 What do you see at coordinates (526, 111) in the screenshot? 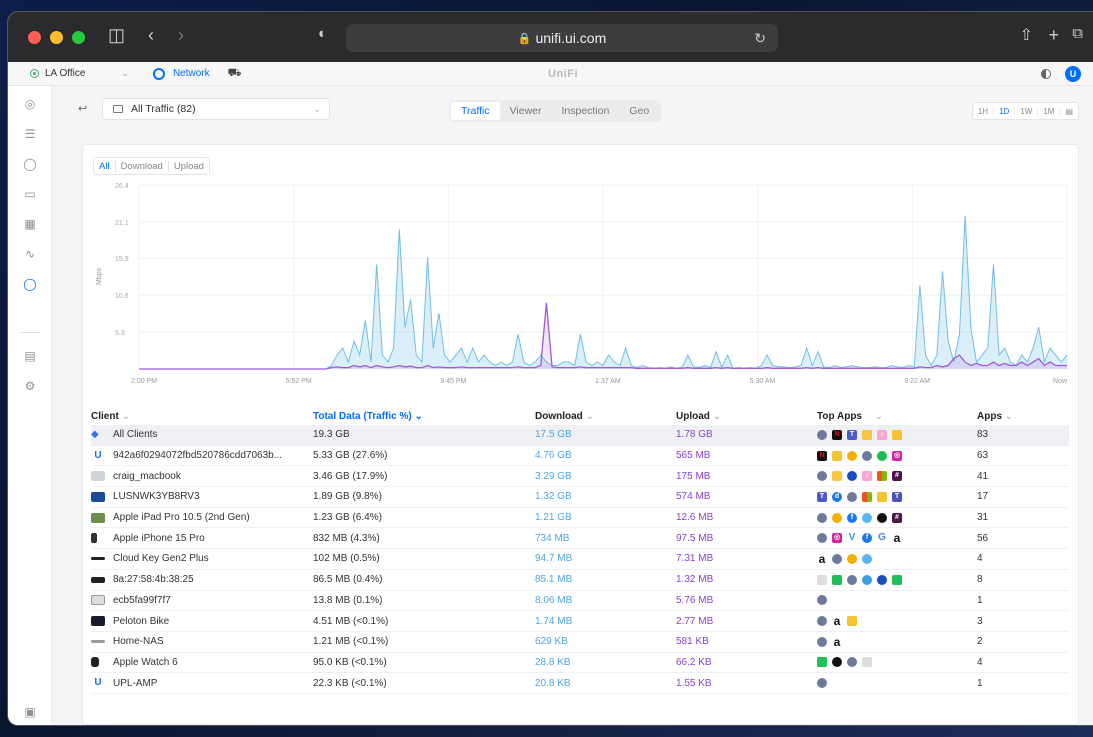
I see `tab-viewer: Viewer` at bounding box center [526, 111].